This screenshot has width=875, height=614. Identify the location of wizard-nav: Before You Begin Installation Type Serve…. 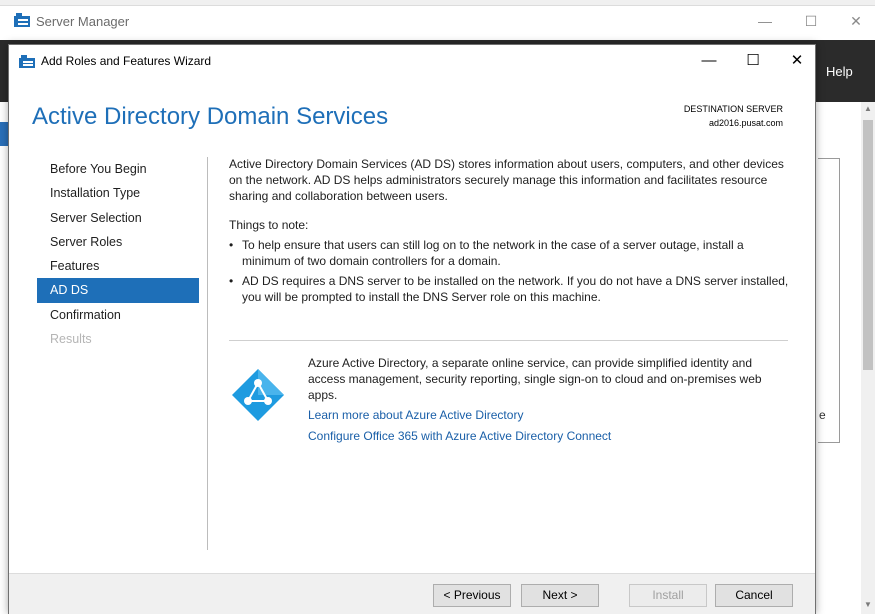
(118, 254).